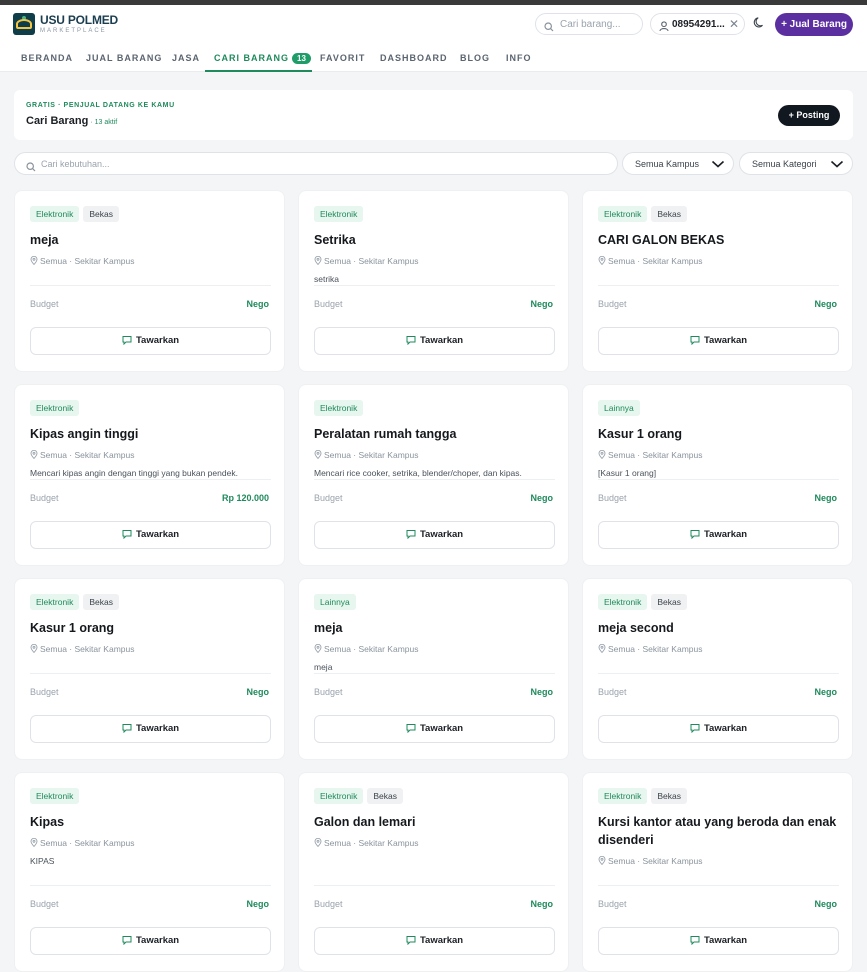 Image resolution: width=867 pixels, height=972 pixels. Describe the element at coordinates (434, 240) in the screenshot. I see `card-title: Setrika` at that location.